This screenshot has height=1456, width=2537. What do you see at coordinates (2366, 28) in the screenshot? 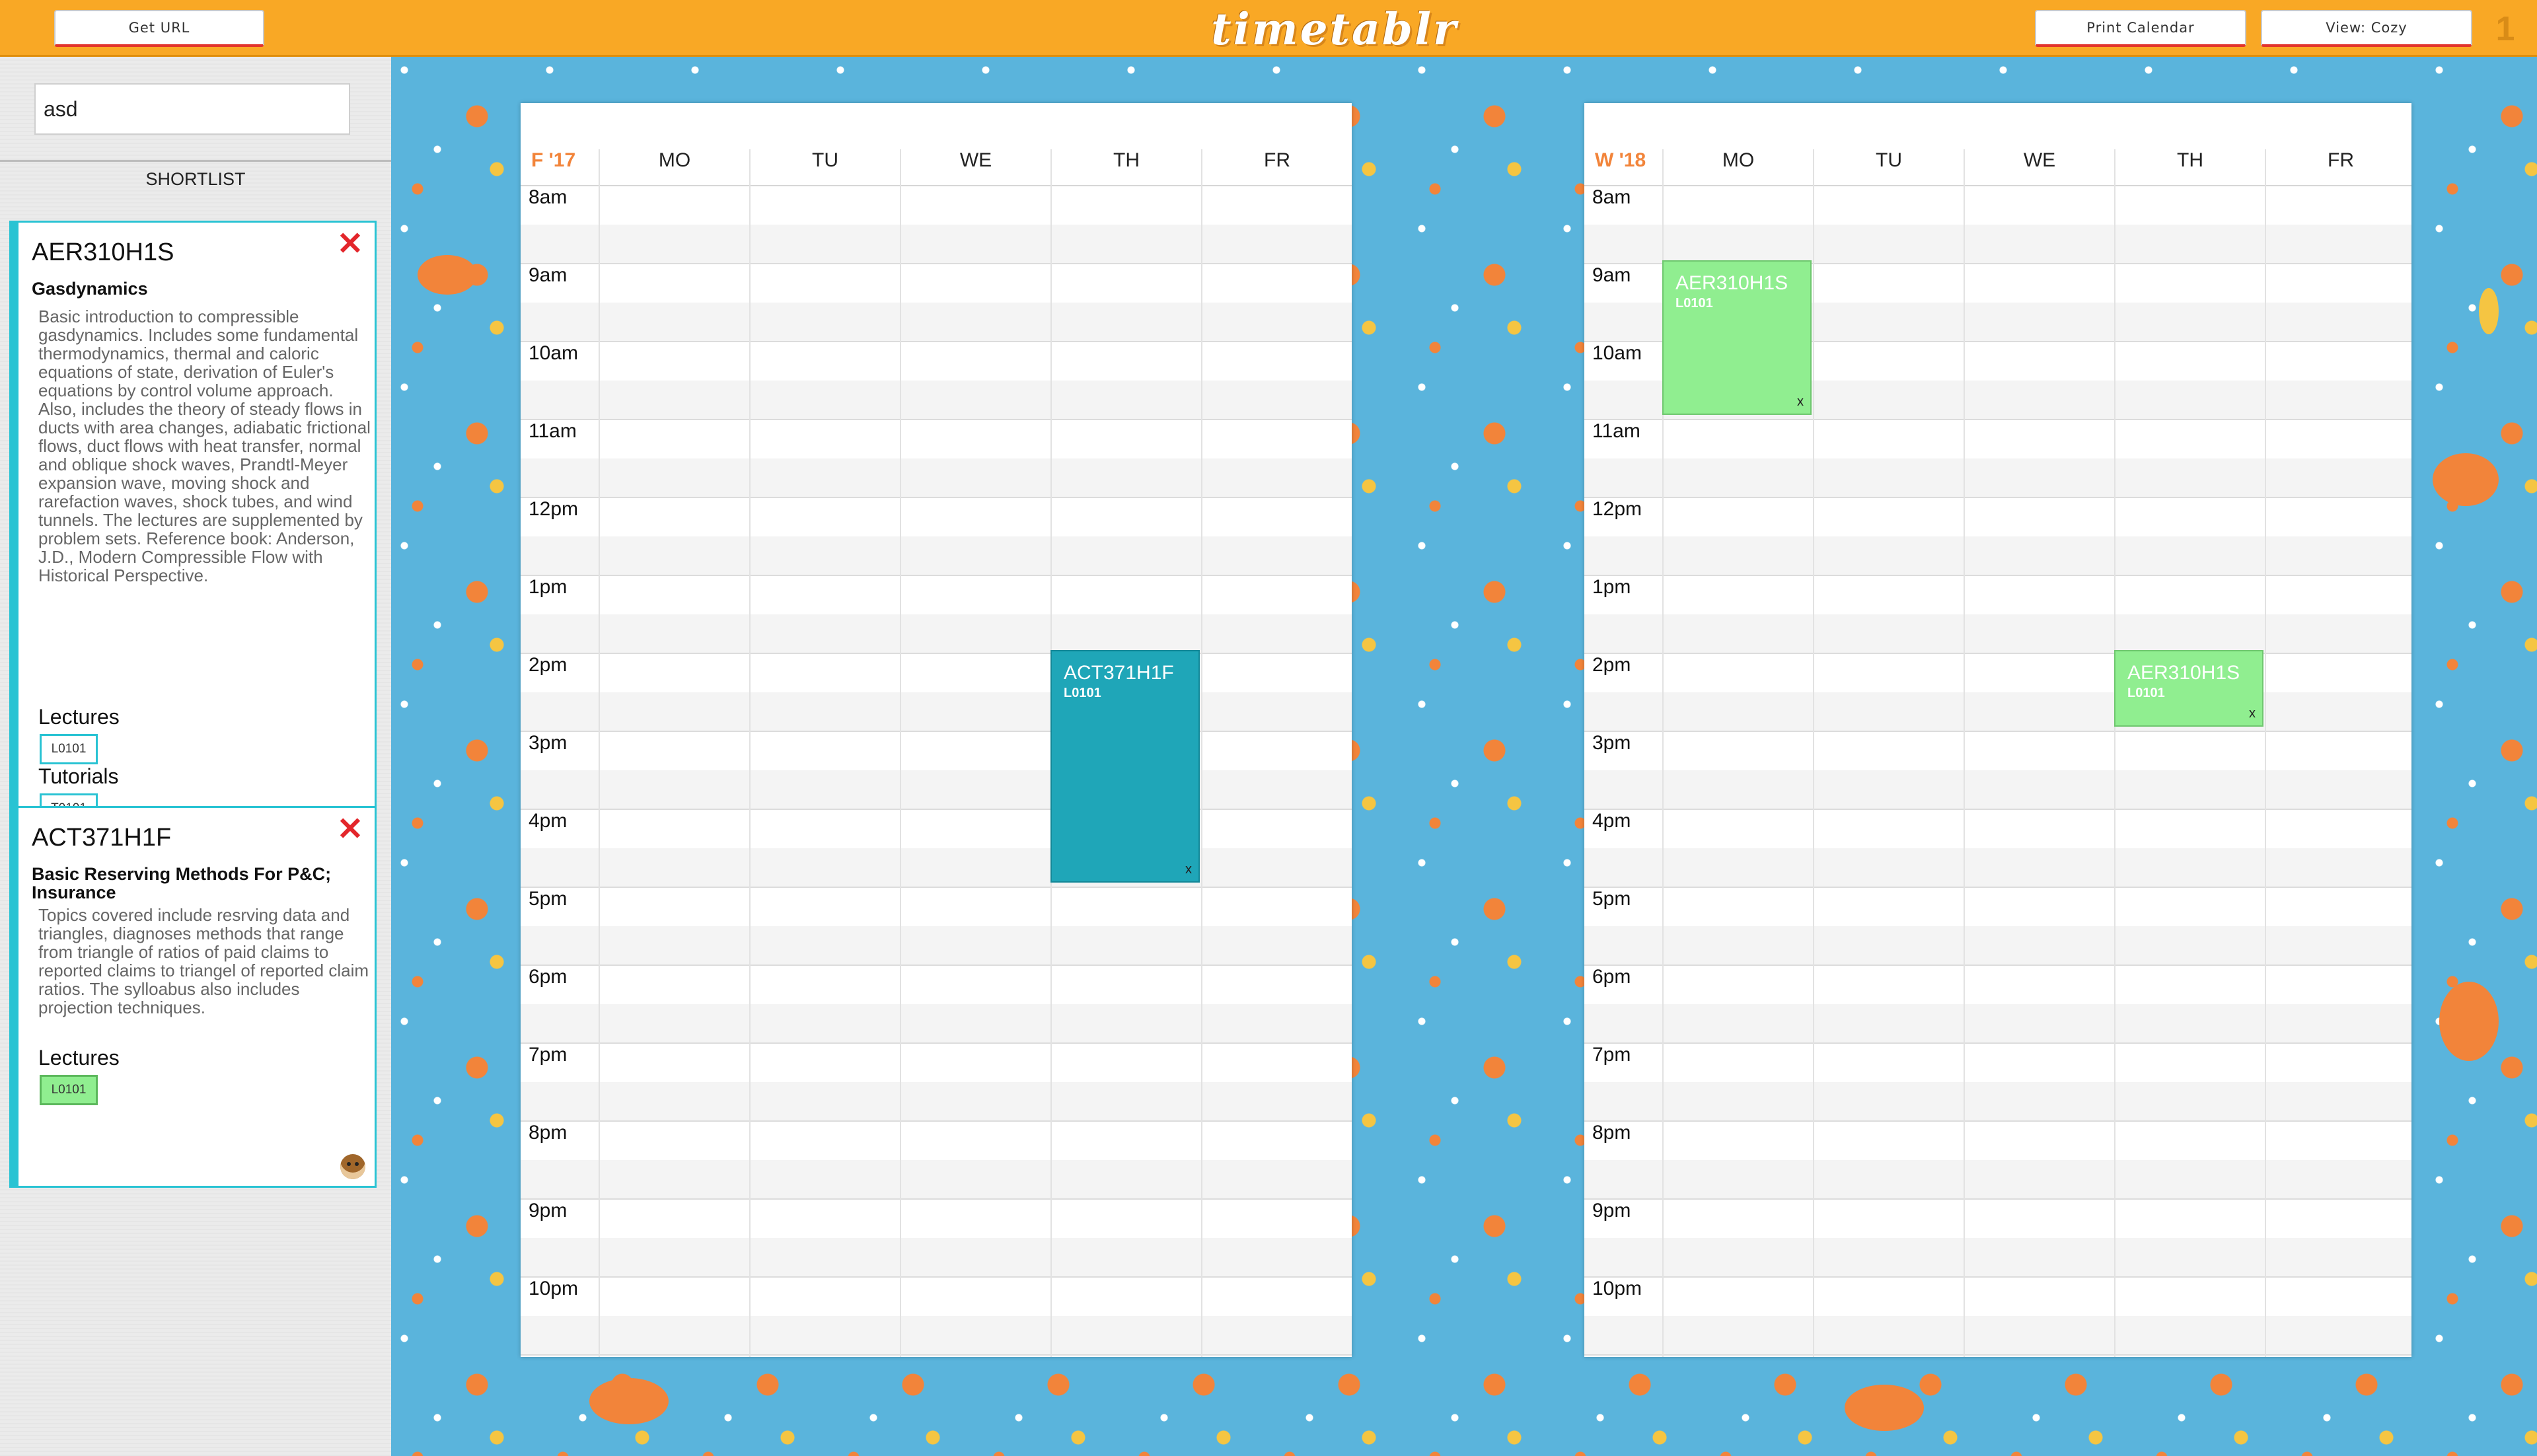
I see `view-mode-button: View: Cozy` at bounding box center [2366, 28].